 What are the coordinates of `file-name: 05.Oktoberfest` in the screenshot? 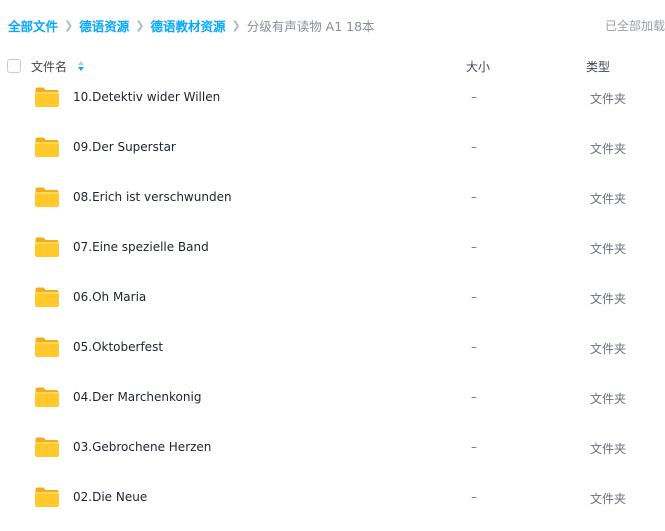 It's located at (118, 347).